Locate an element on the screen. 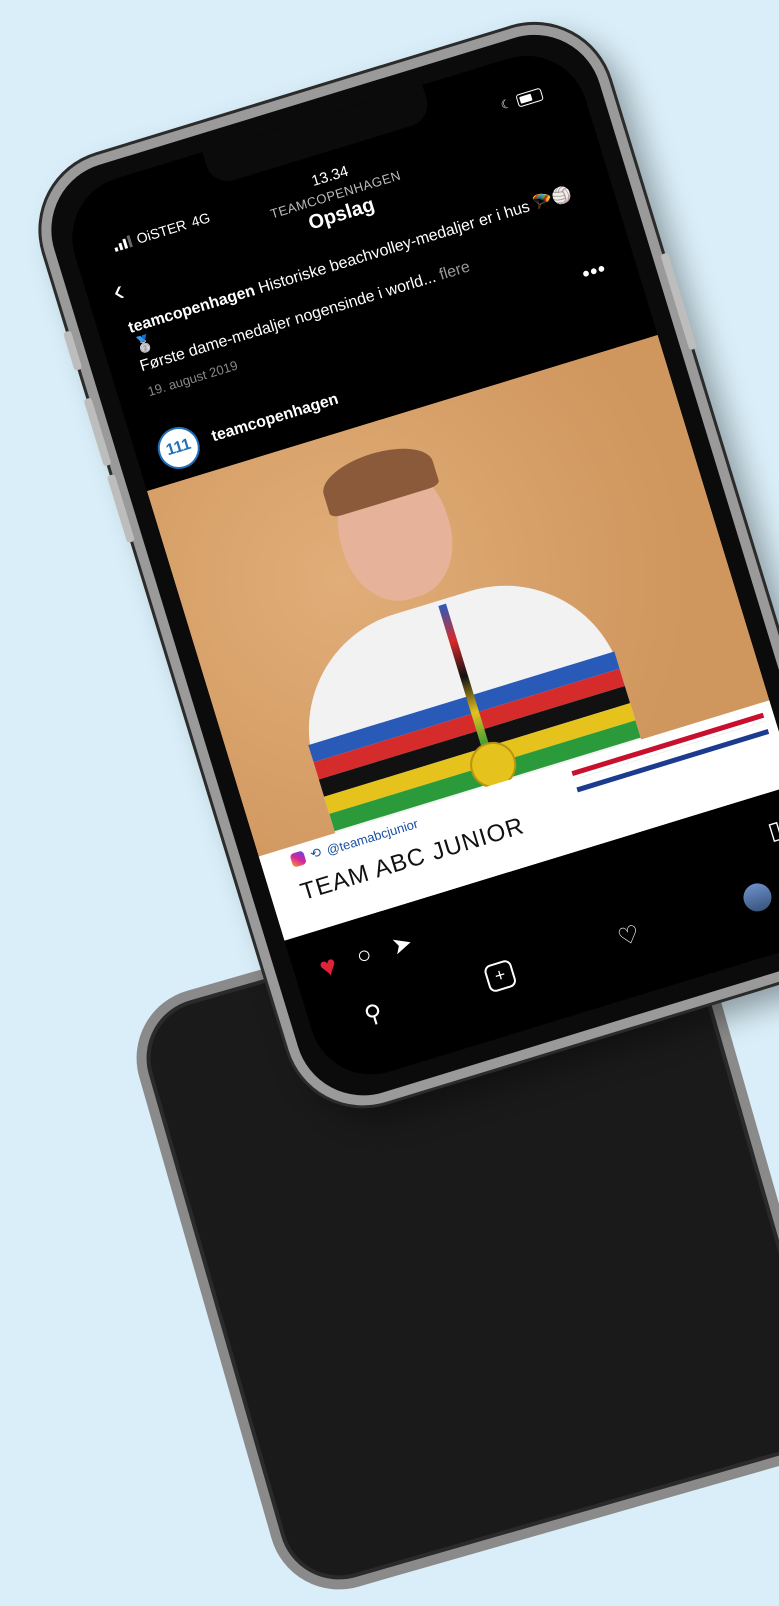  post-actions-left: ♥ ○ ➤ is located at coordinates (366, 955).